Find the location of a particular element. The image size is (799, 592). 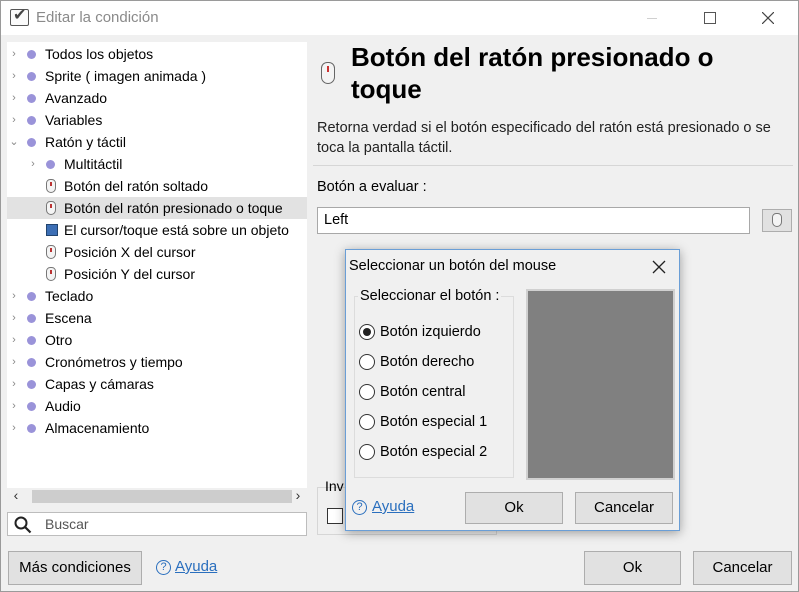

tree-item-label: El cursor/toque está sobre un objeto is located at coordinates (176, 230).